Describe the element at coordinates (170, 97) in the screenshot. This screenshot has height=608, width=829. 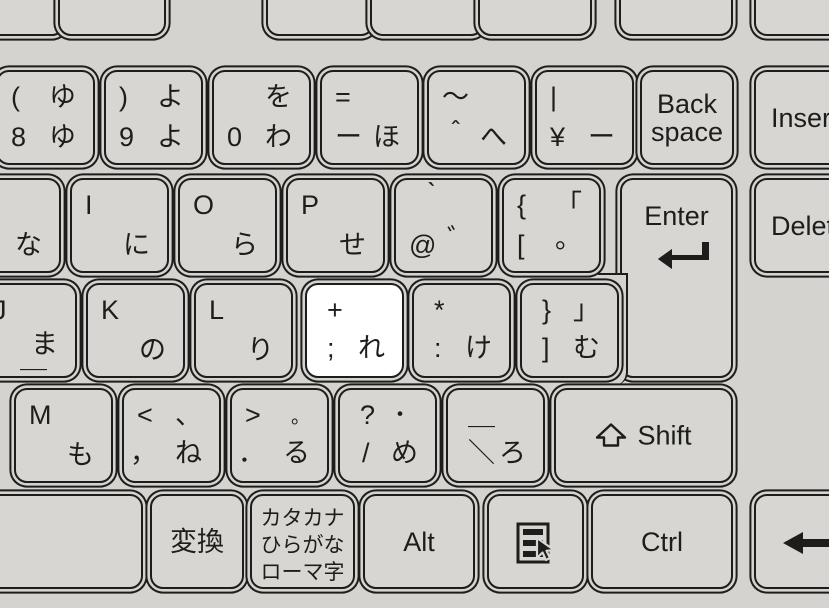
I see `key-9-kana-shift-legend: よ` at that location.